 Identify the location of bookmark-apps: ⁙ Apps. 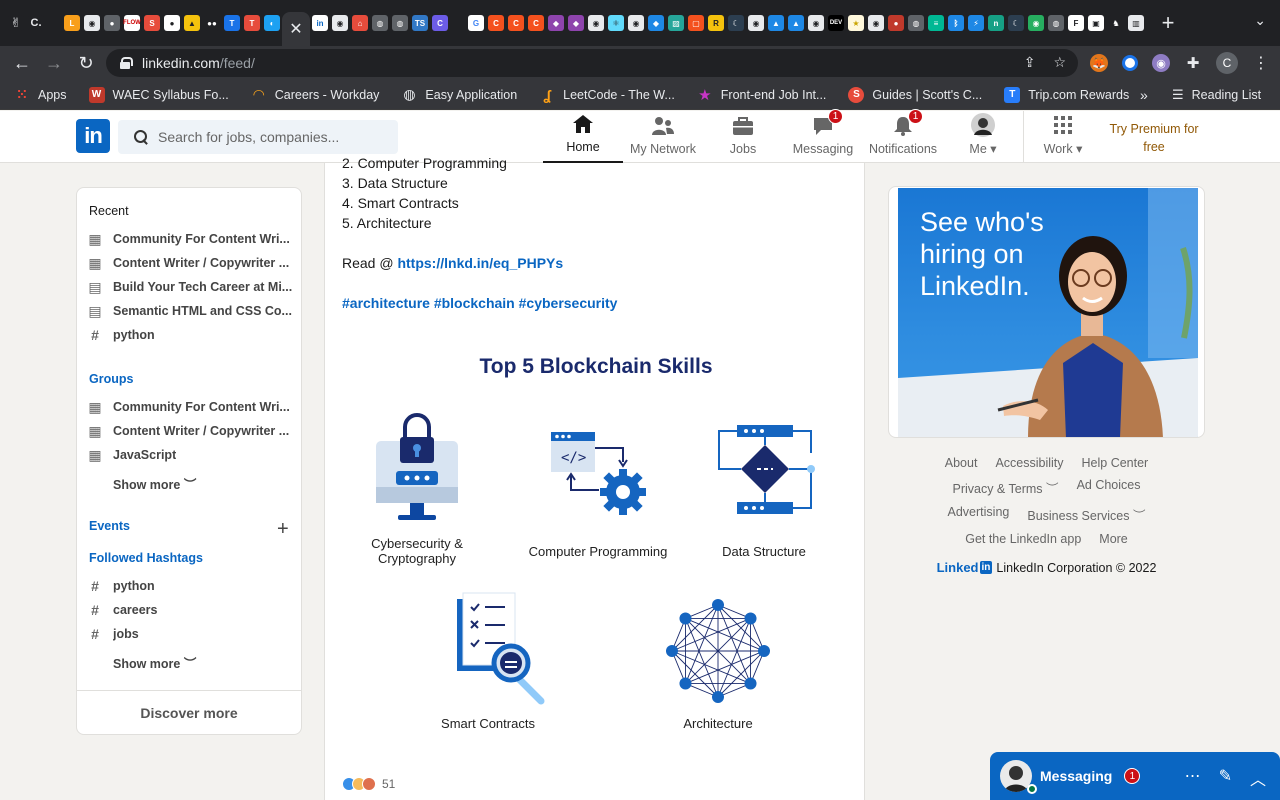
(40, 95).